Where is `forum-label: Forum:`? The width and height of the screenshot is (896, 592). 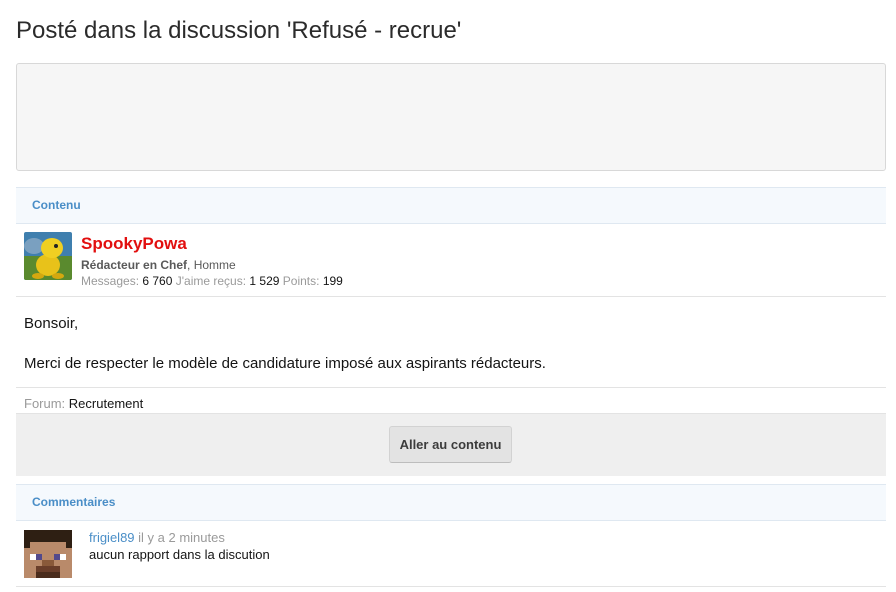
forum-label: Forum: is located at coordinates (45, 403).